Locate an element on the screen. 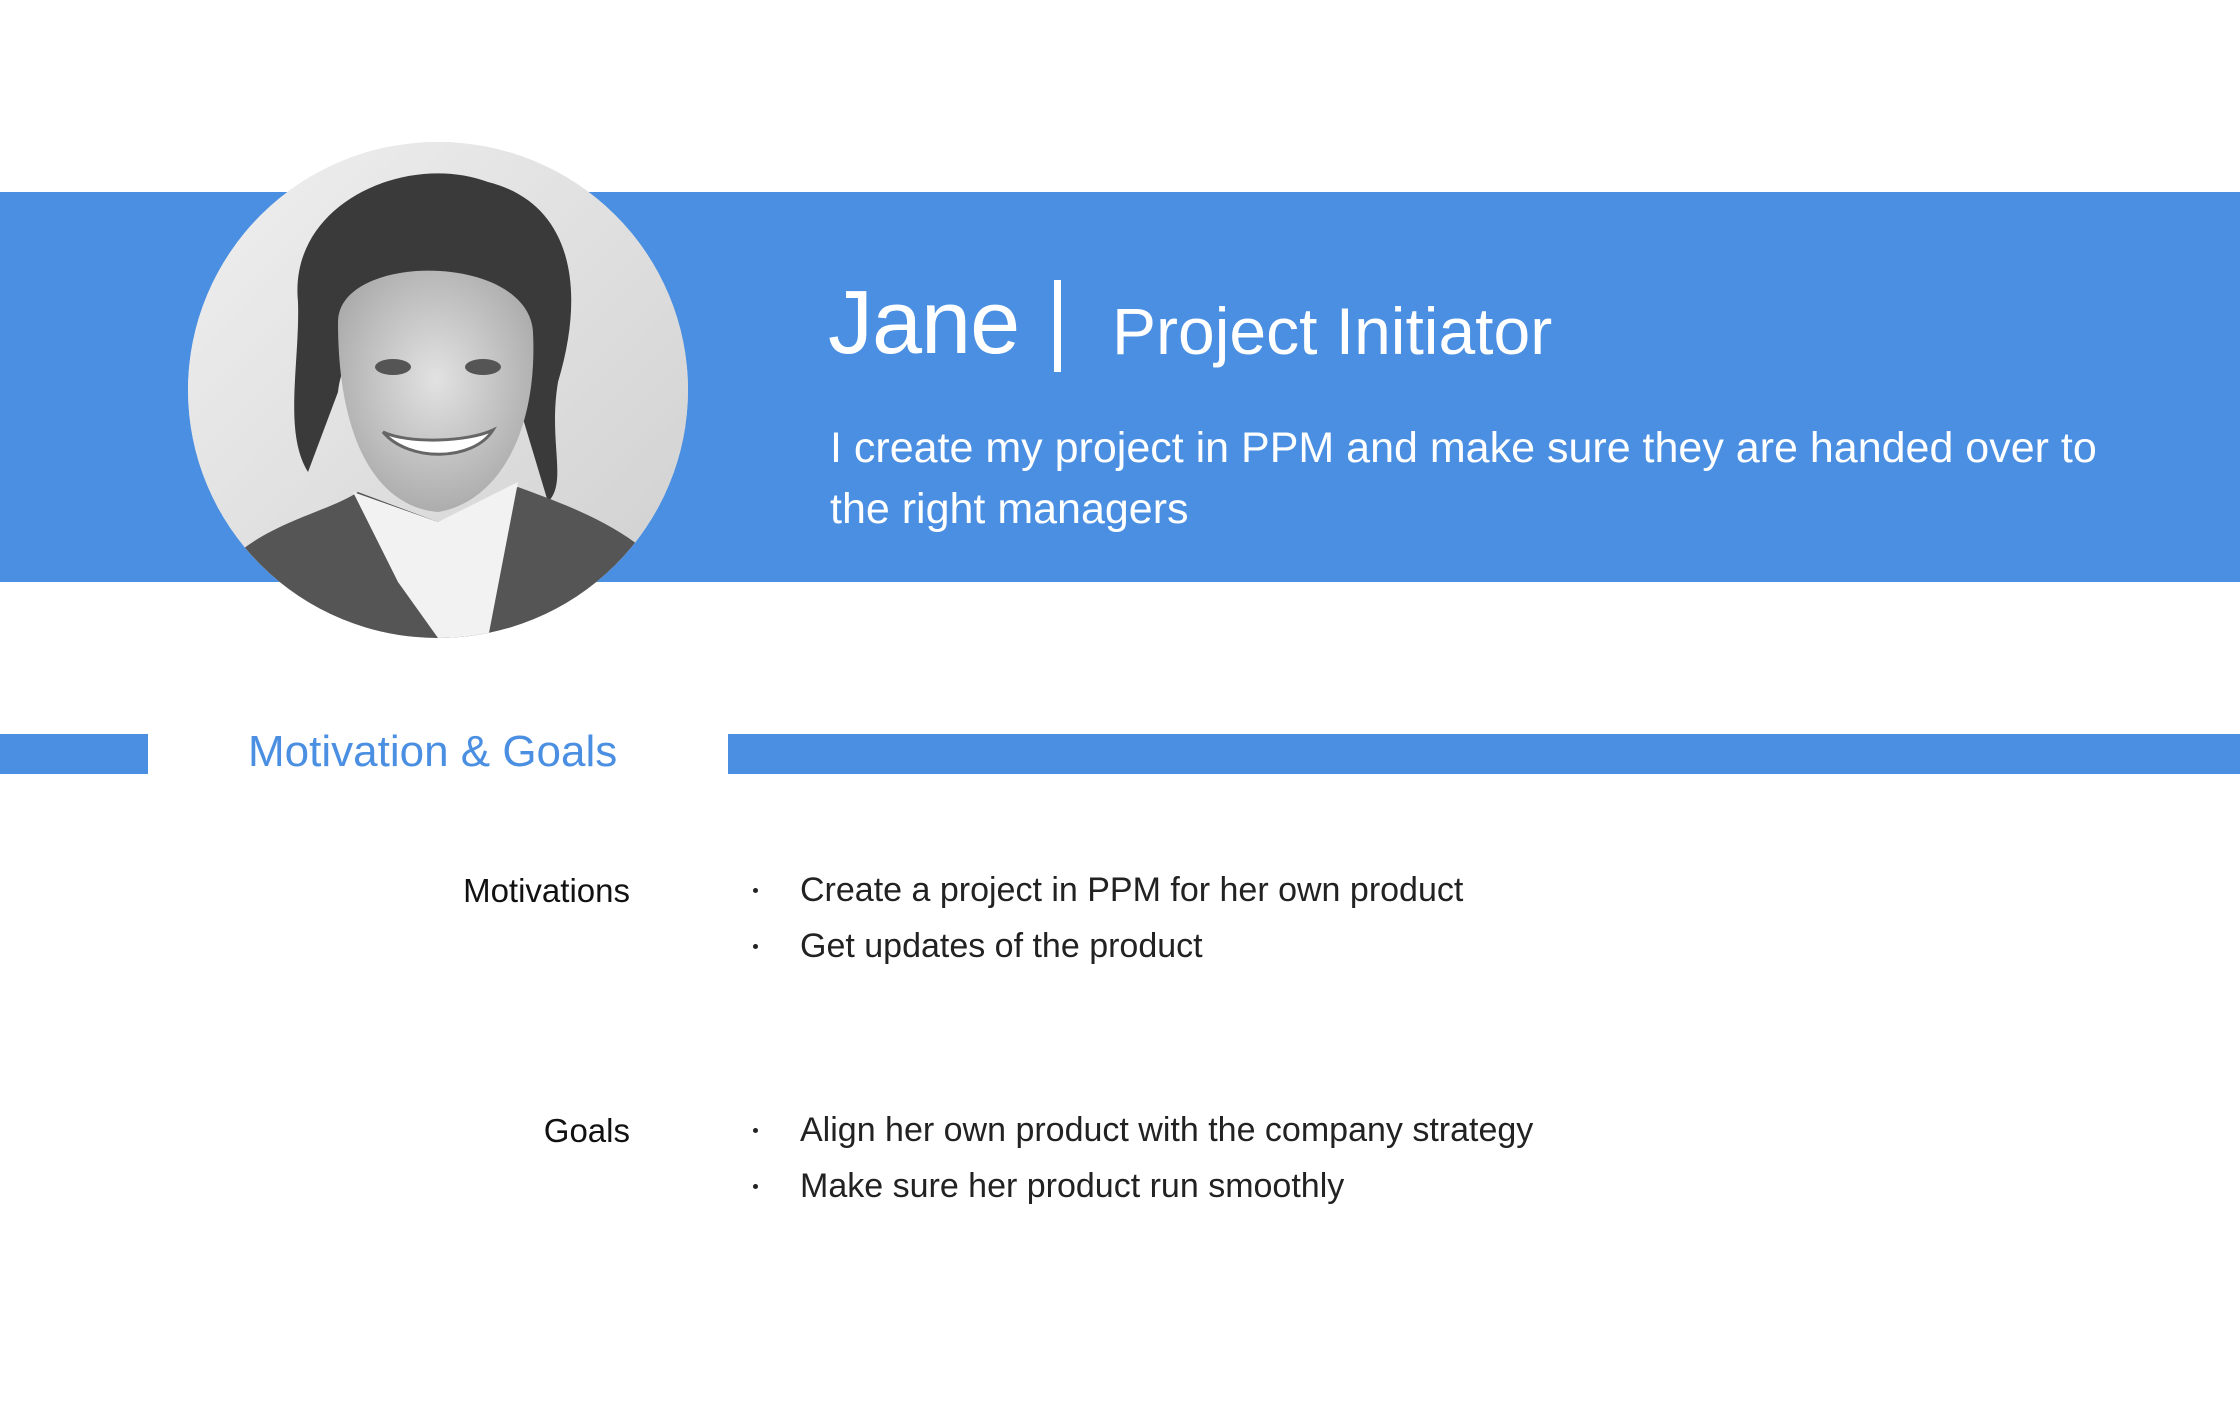  list-item-text: Get updates of the product is located at coordinates (1001, 946).